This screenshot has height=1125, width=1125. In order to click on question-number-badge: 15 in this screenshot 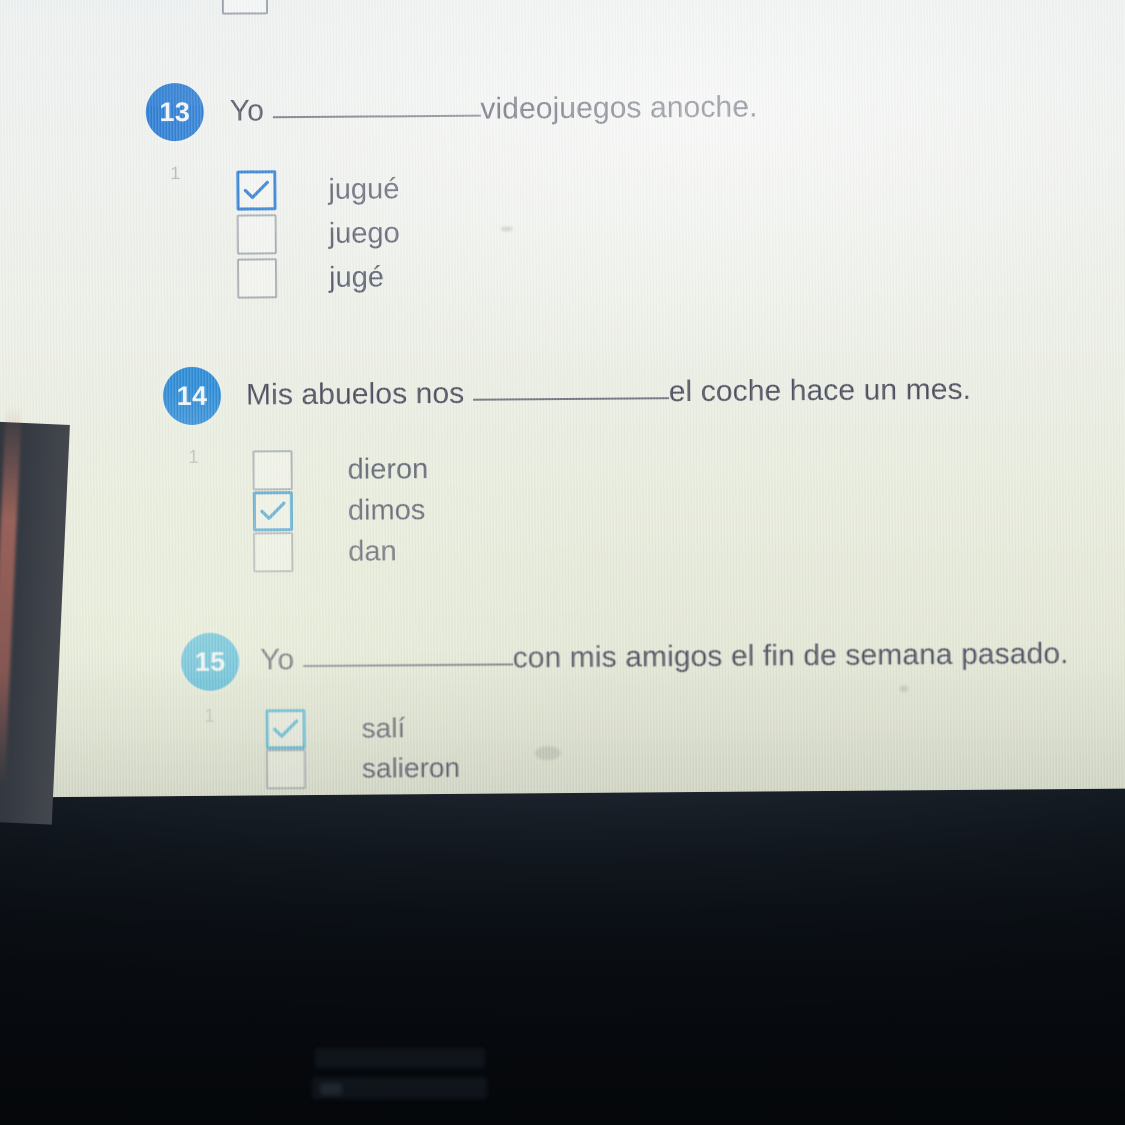, I will do `click(210, 662)`.